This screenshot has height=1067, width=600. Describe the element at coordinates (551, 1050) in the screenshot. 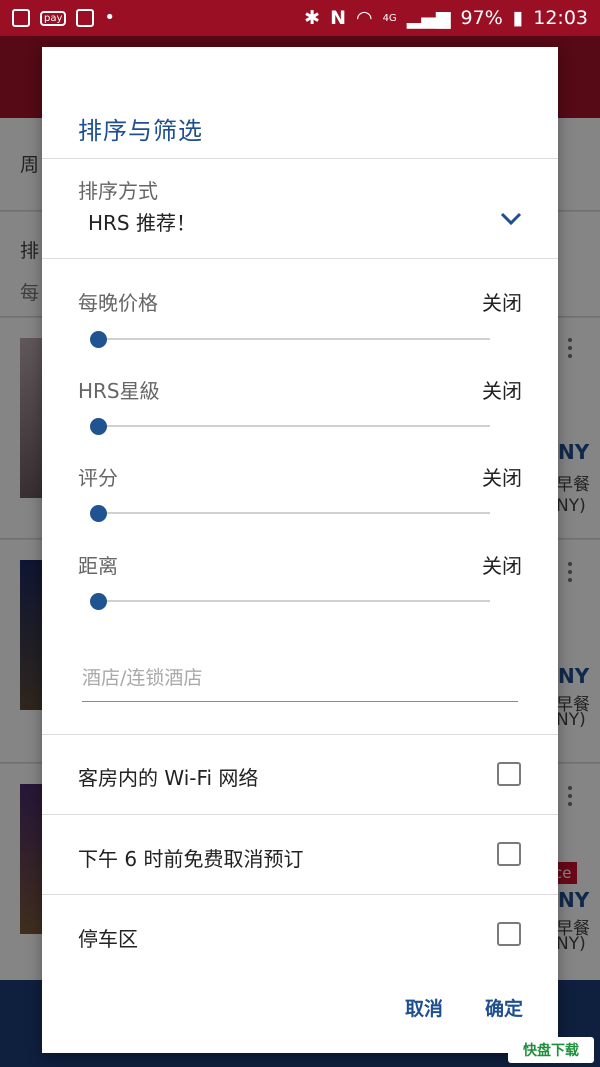

I see `watermark-logo: 快盘下载` at that location.